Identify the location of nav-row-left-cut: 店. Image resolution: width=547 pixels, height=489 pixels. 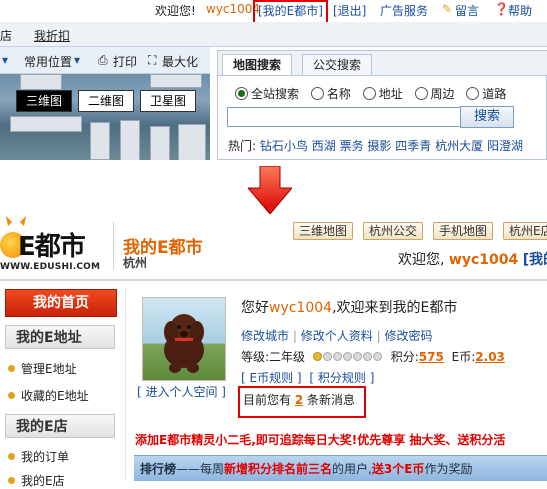
(6, 35).